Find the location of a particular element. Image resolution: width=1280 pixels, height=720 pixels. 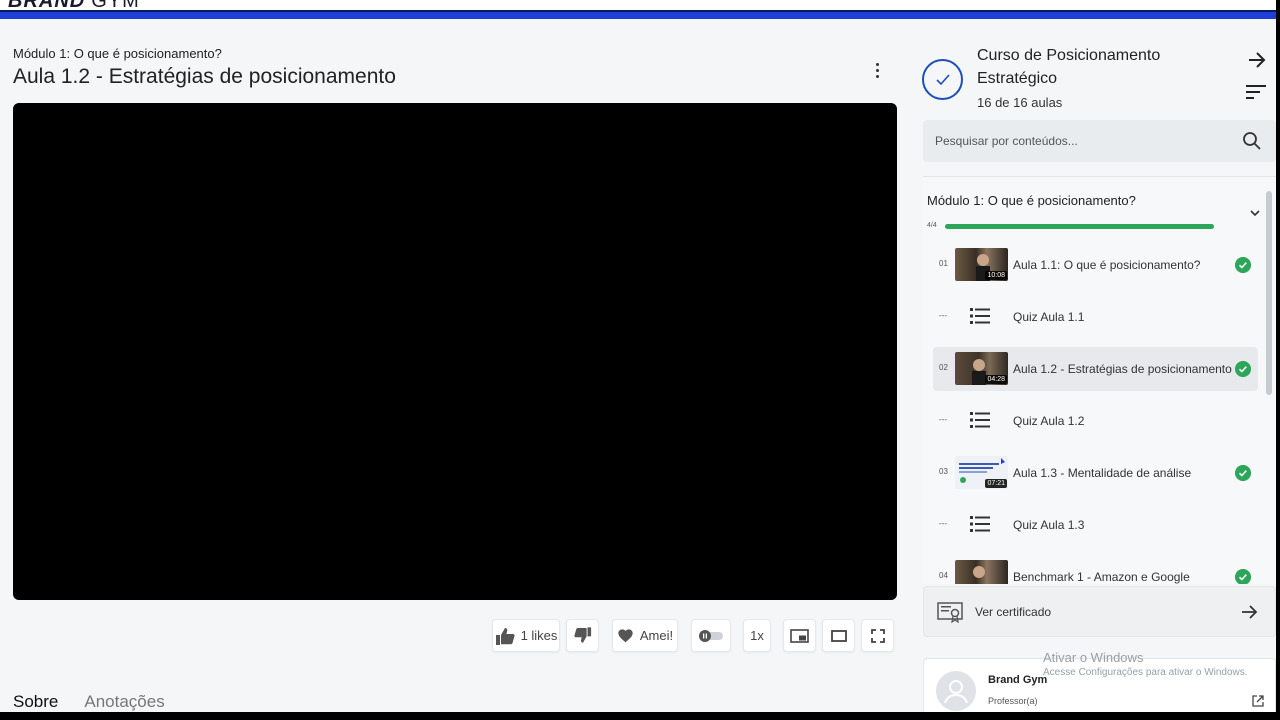

pip-button is located at coordinates (799, 635).